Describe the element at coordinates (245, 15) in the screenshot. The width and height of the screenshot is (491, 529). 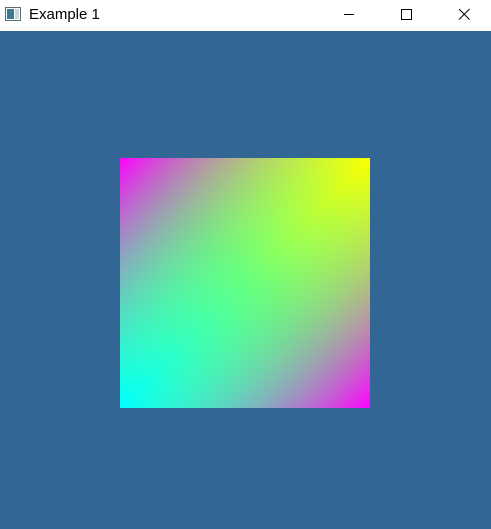
I see `title-bar: Example 1` at that location.